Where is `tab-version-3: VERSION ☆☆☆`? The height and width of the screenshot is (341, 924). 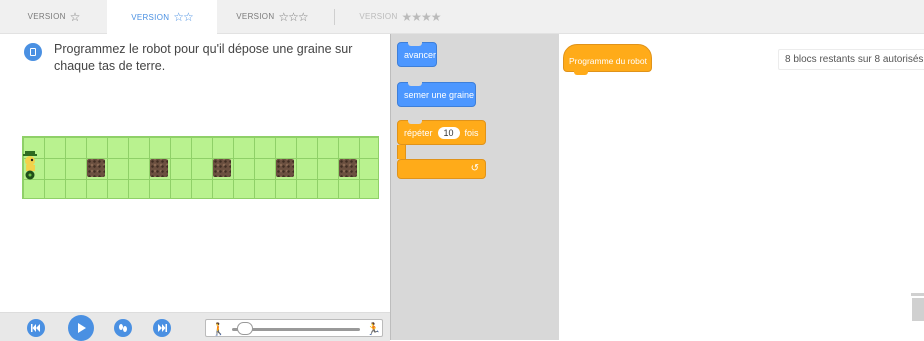 tab-version-3: VERSION ☆☆☆ is located at coordinates (272, 16).